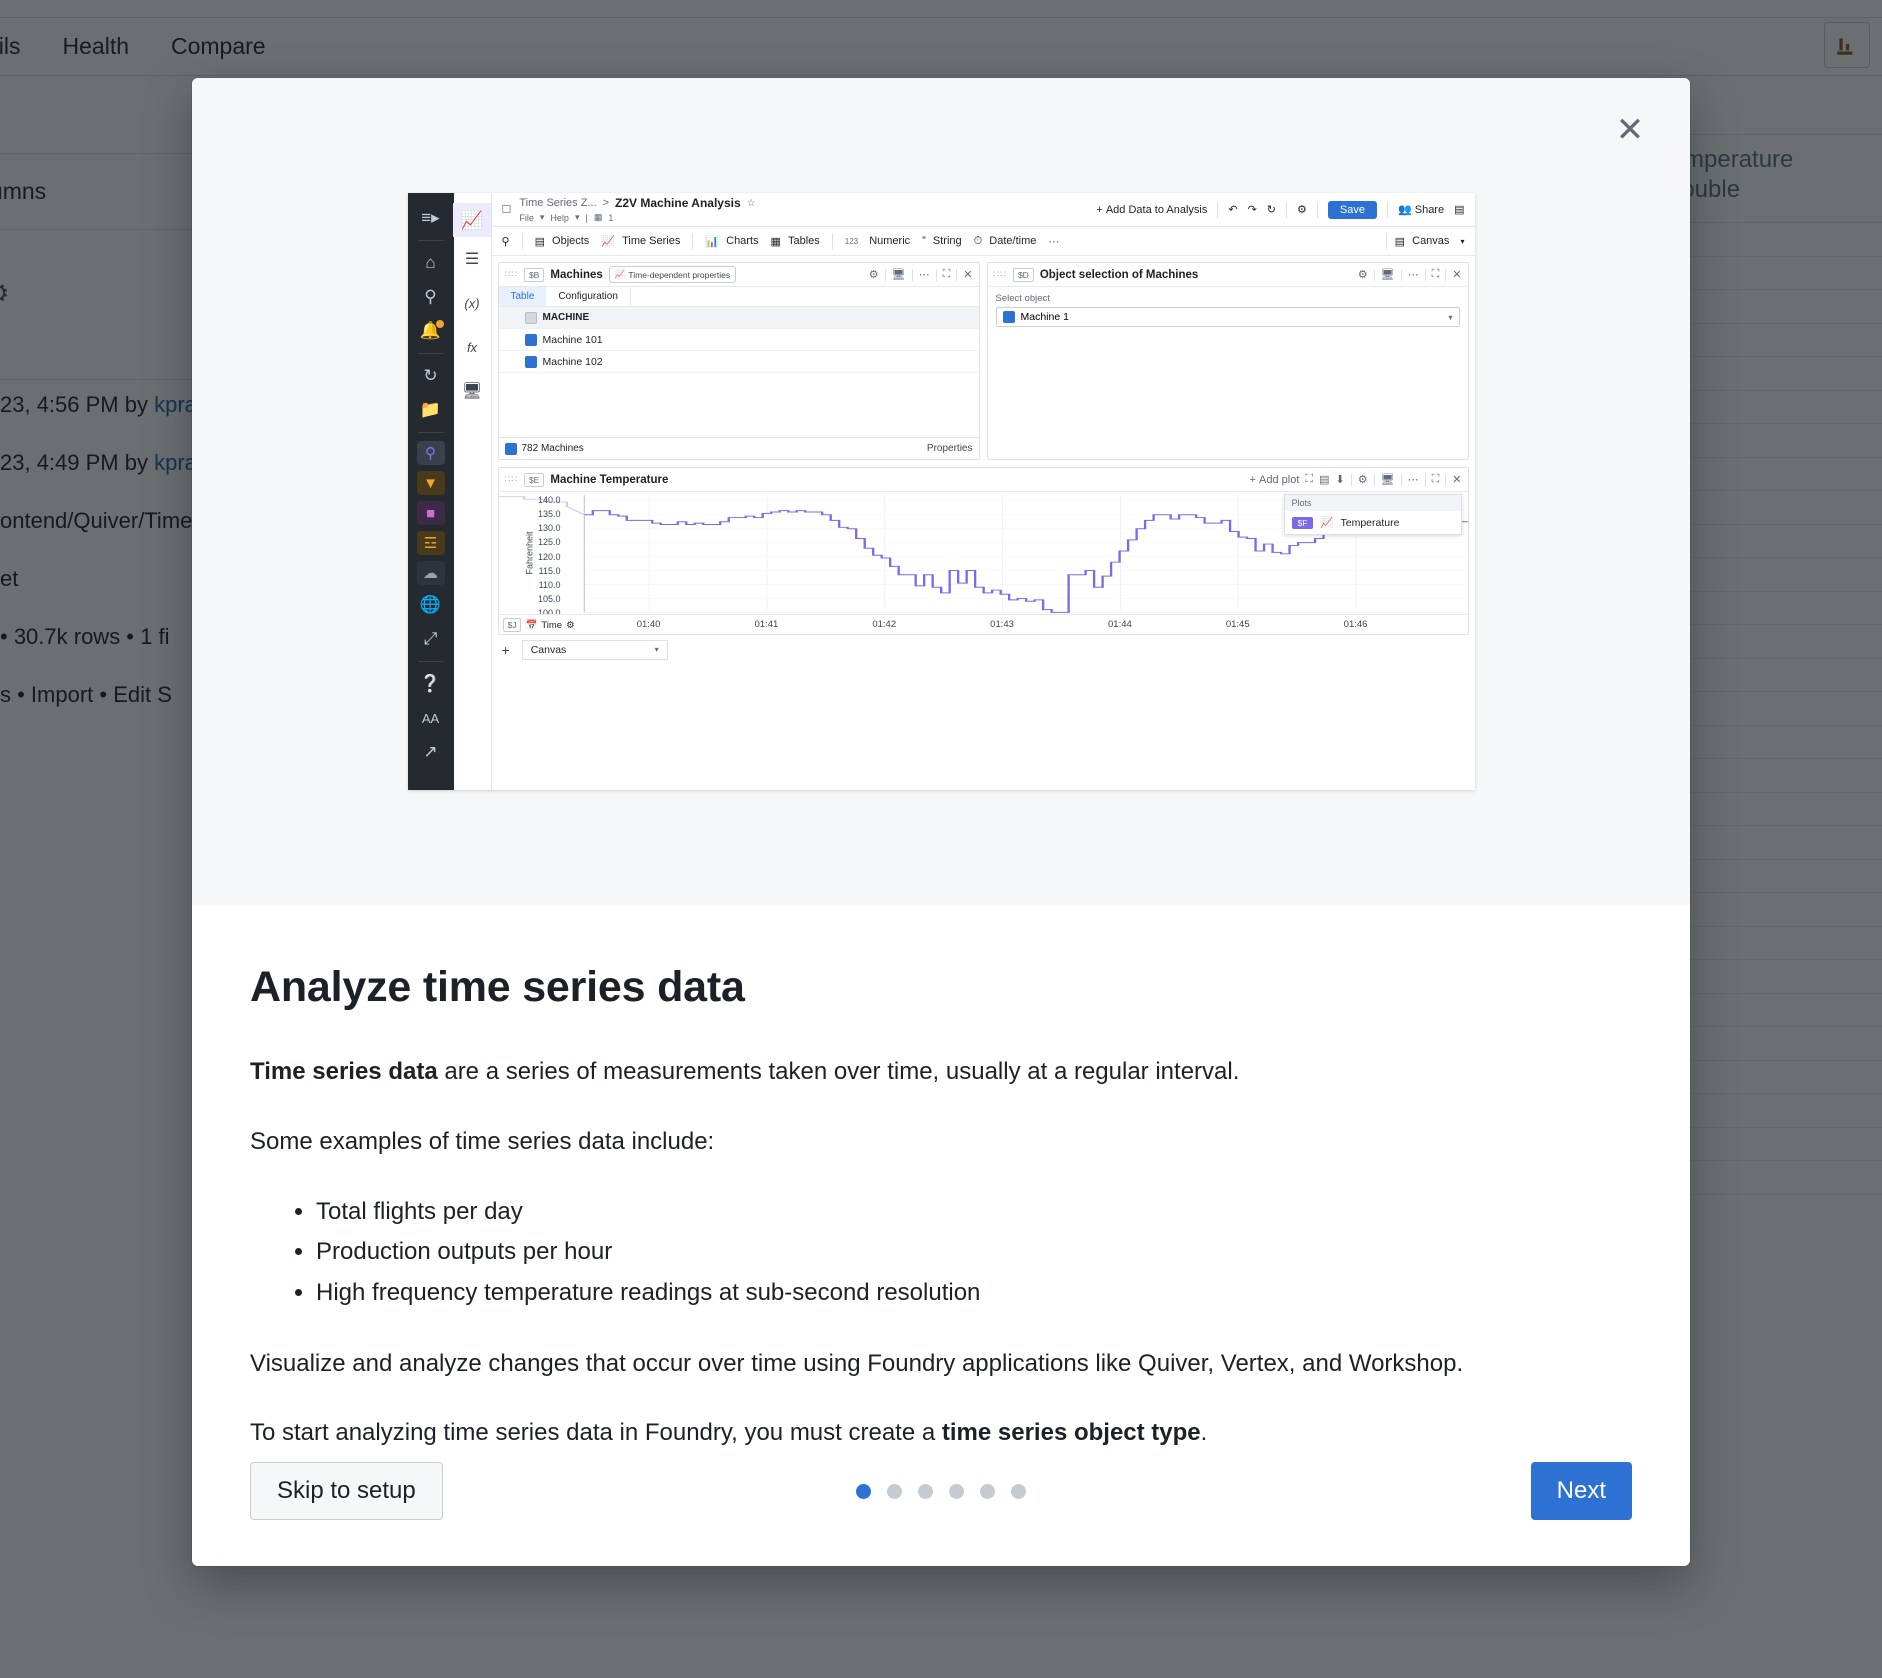 The height and width of the screenshot is (1678, 1882). What do you see at coordinates (950, 448) in the screenshot?
I see `properties-link: Properties` at bounding box center [950, 448].